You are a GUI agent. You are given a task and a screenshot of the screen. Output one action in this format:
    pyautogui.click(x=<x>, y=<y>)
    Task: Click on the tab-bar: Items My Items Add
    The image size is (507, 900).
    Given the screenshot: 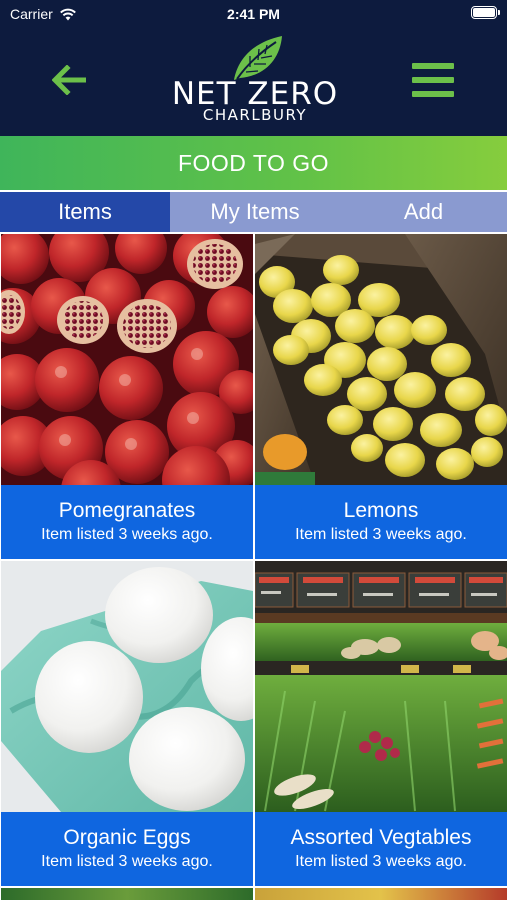 What is the action you would take?
    pyautogui.click(x=253, y=212)
    